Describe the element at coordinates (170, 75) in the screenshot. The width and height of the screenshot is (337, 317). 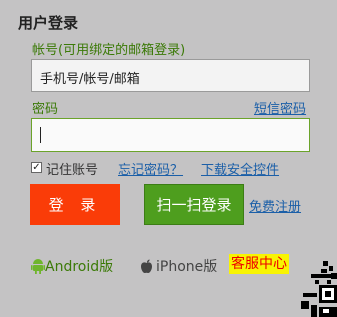
I see `account-input: 手机号/帐号/邮箱` at that location.